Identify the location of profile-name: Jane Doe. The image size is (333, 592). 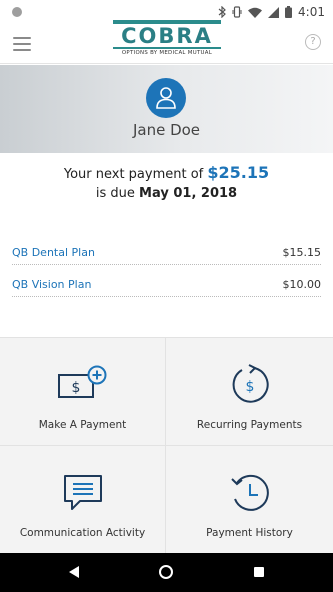
(166, 130).